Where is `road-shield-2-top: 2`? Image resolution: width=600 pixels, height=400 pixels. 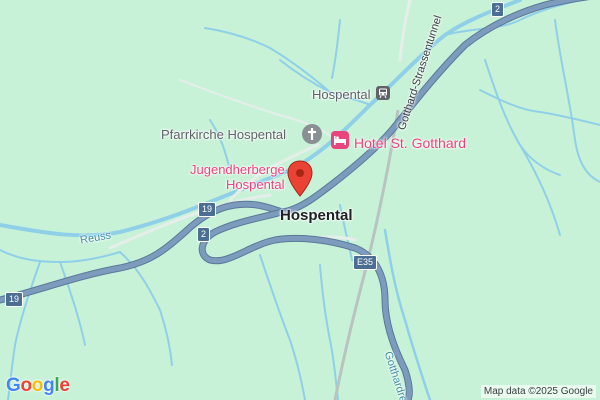 road-shield-2-top: 2 is located at coordinates (498, 9).